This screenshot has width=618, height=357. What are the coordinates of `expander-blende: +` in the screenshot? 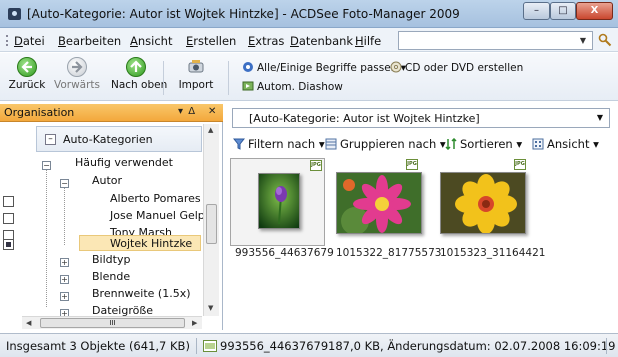 It's located at (64, 279).